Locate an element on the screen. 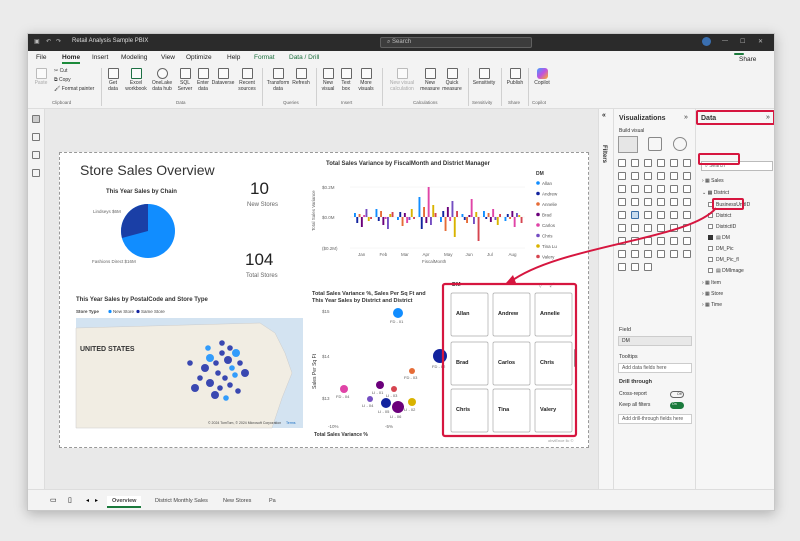 This screenshot has height=541, width=800. menu-format: Format is located at coordinates (264, 57).